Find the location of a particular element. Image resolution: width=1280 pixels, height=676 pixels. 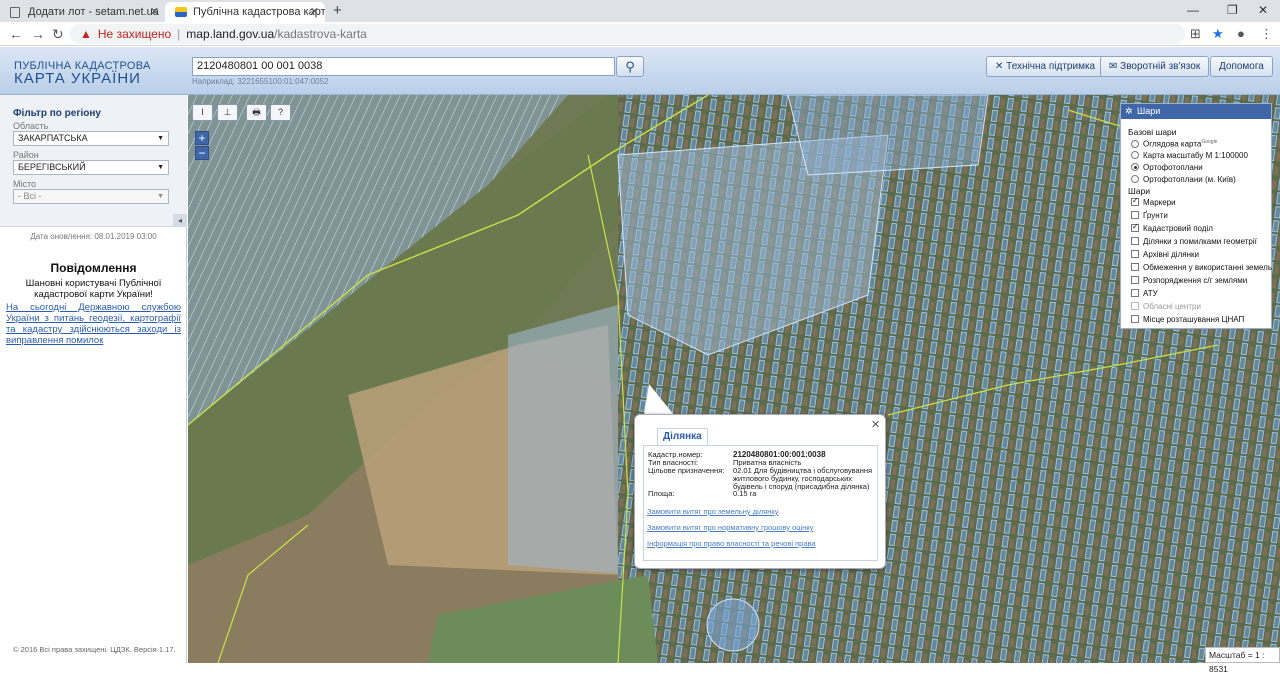

misto-label: Місто is located at coordinates (25, 184).